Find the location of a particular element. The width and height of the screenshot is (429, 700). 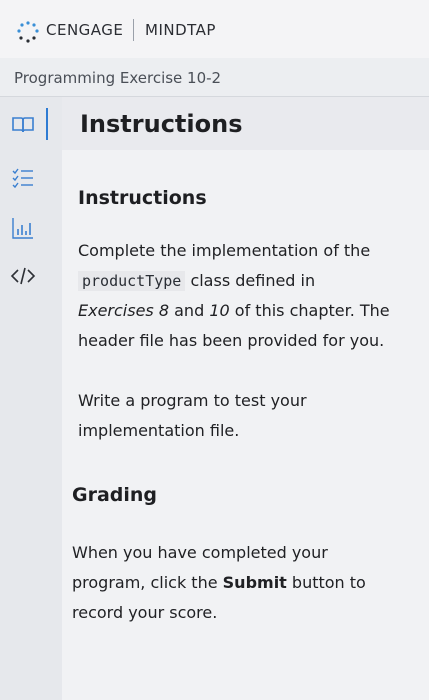

instructions-heading: Instructions is located at coordinates (142, 198).